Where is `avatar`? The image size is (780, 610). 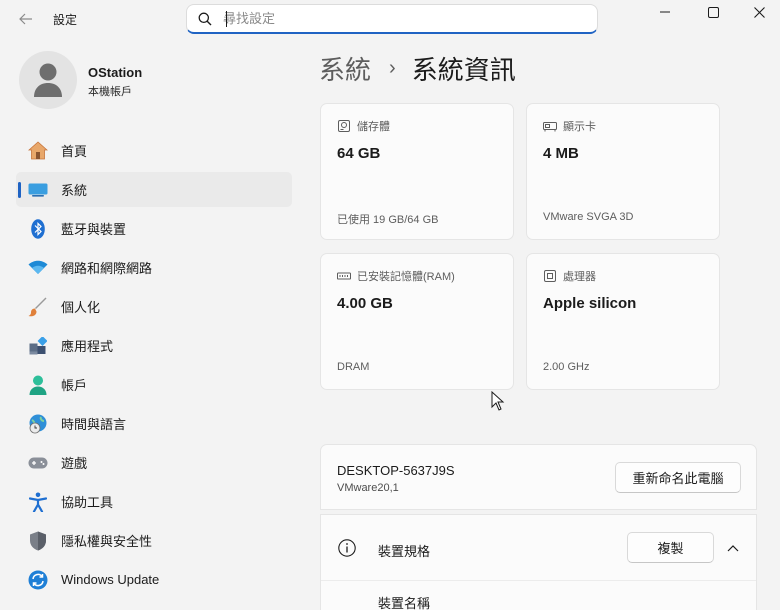 avatar is located at coordinates (48, 80).